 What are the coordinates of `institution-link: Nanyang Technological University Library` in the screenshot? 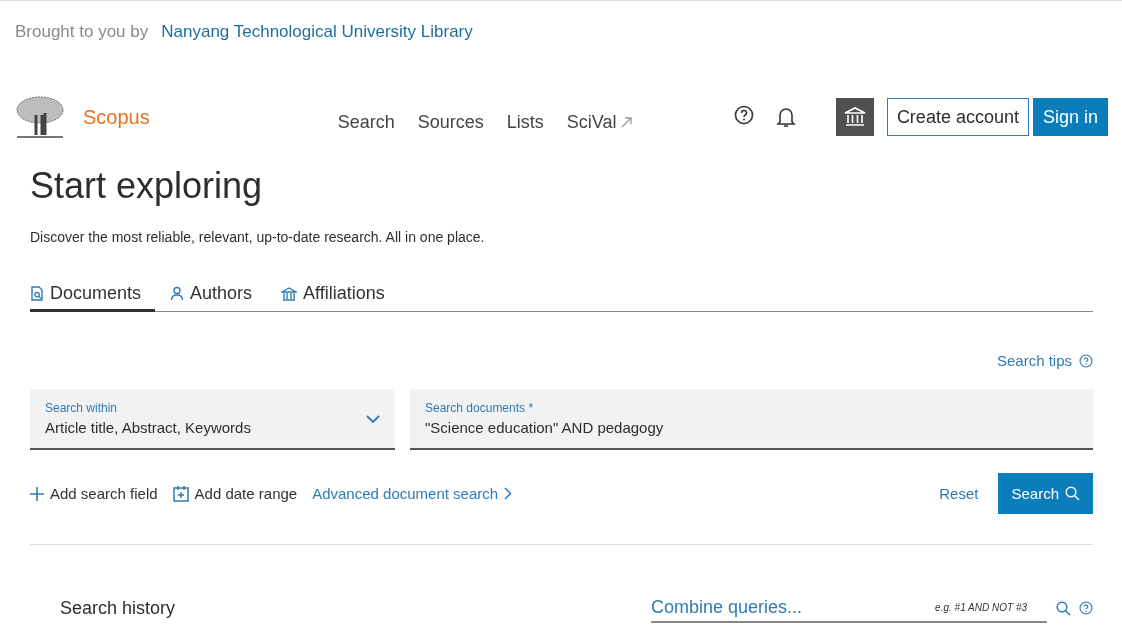 It's located at (317, 32).